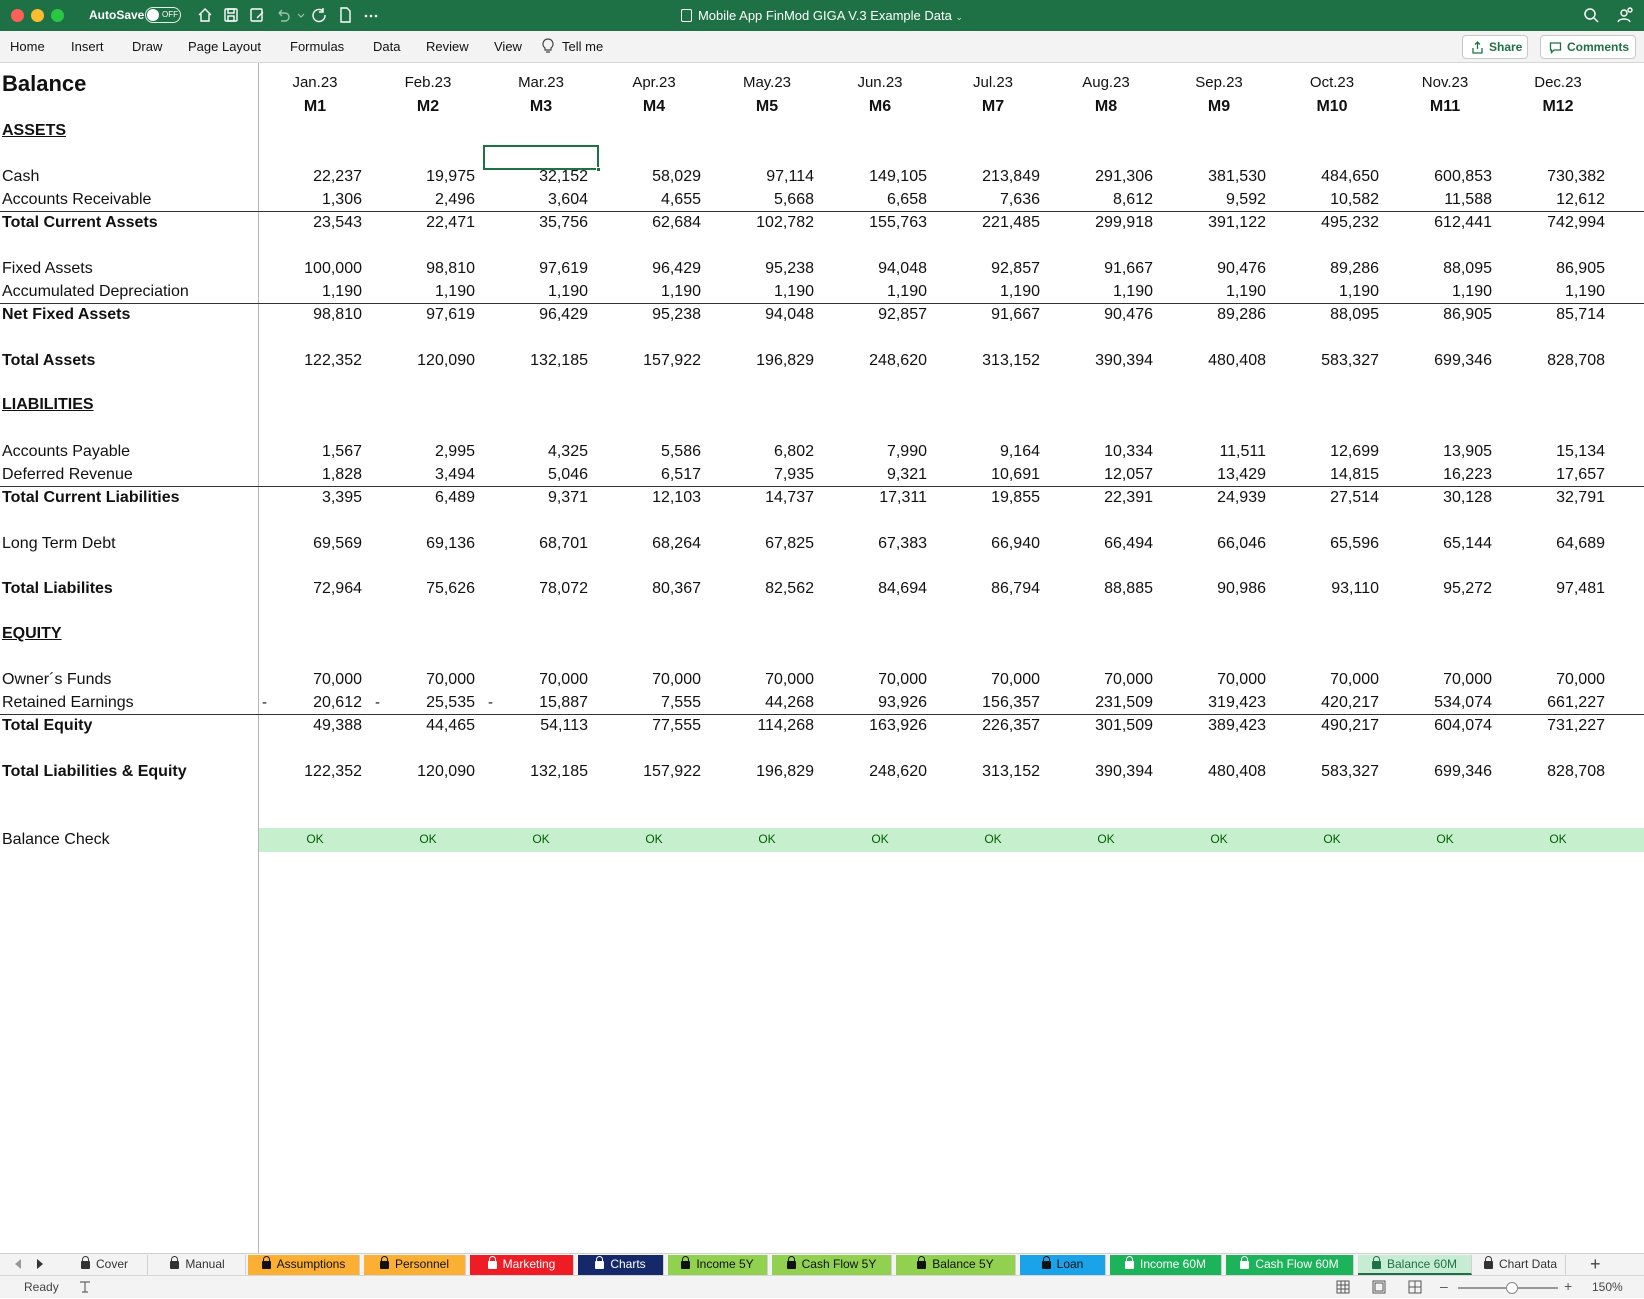  Describe the element at coordinates (1555, 703) in the screenshot. I see `table-cell: 661,227` at that location.